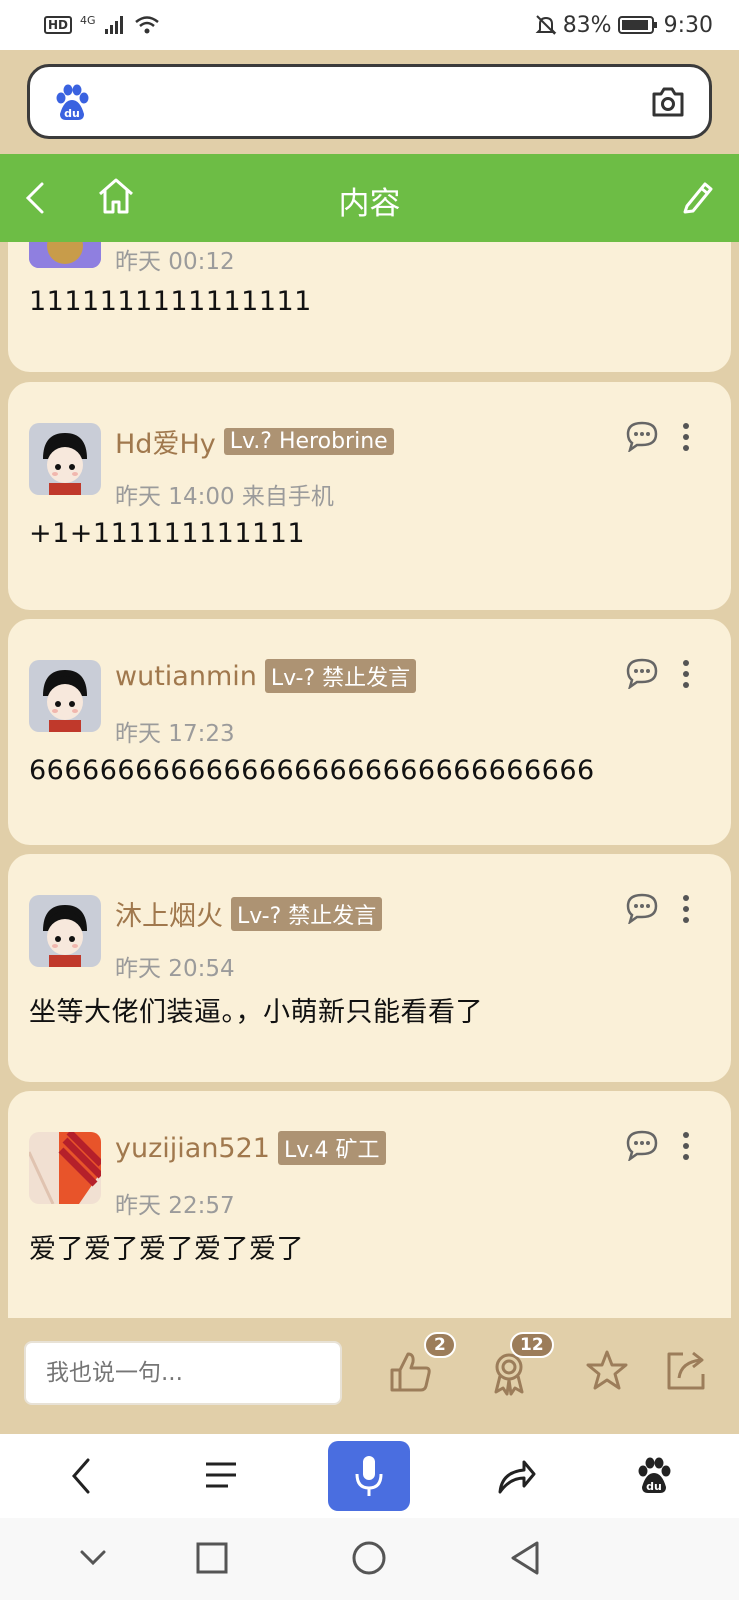 The image size is (739, 1600). Describe the element at coordinates (637, 25) in the screenshot. I see `battery-icon` at that location.